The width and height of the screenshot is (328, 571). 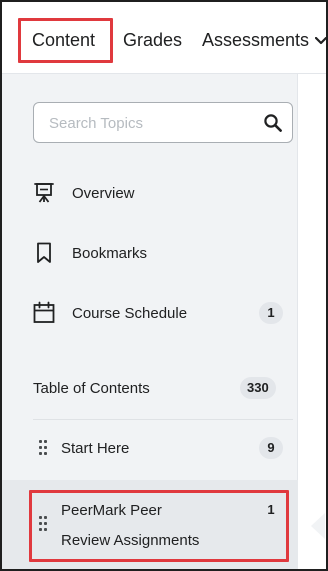 I want to click on bookmark-icon, so click(x=44, y=252).